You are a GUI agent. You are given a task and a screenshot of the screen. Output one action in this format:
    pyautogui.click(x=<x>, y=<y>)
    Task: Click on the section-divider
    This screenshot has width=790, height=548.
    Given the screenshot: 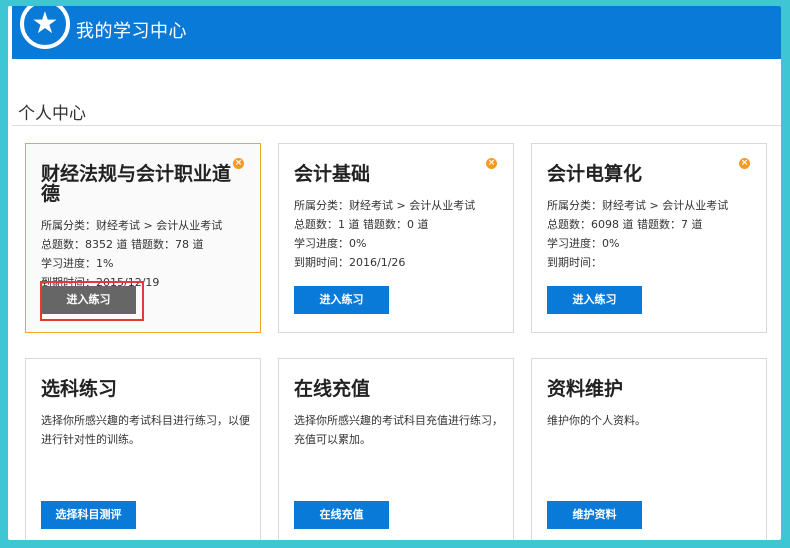 What is the action you would take?
    pyautogui.click(x=396, y=125)
    